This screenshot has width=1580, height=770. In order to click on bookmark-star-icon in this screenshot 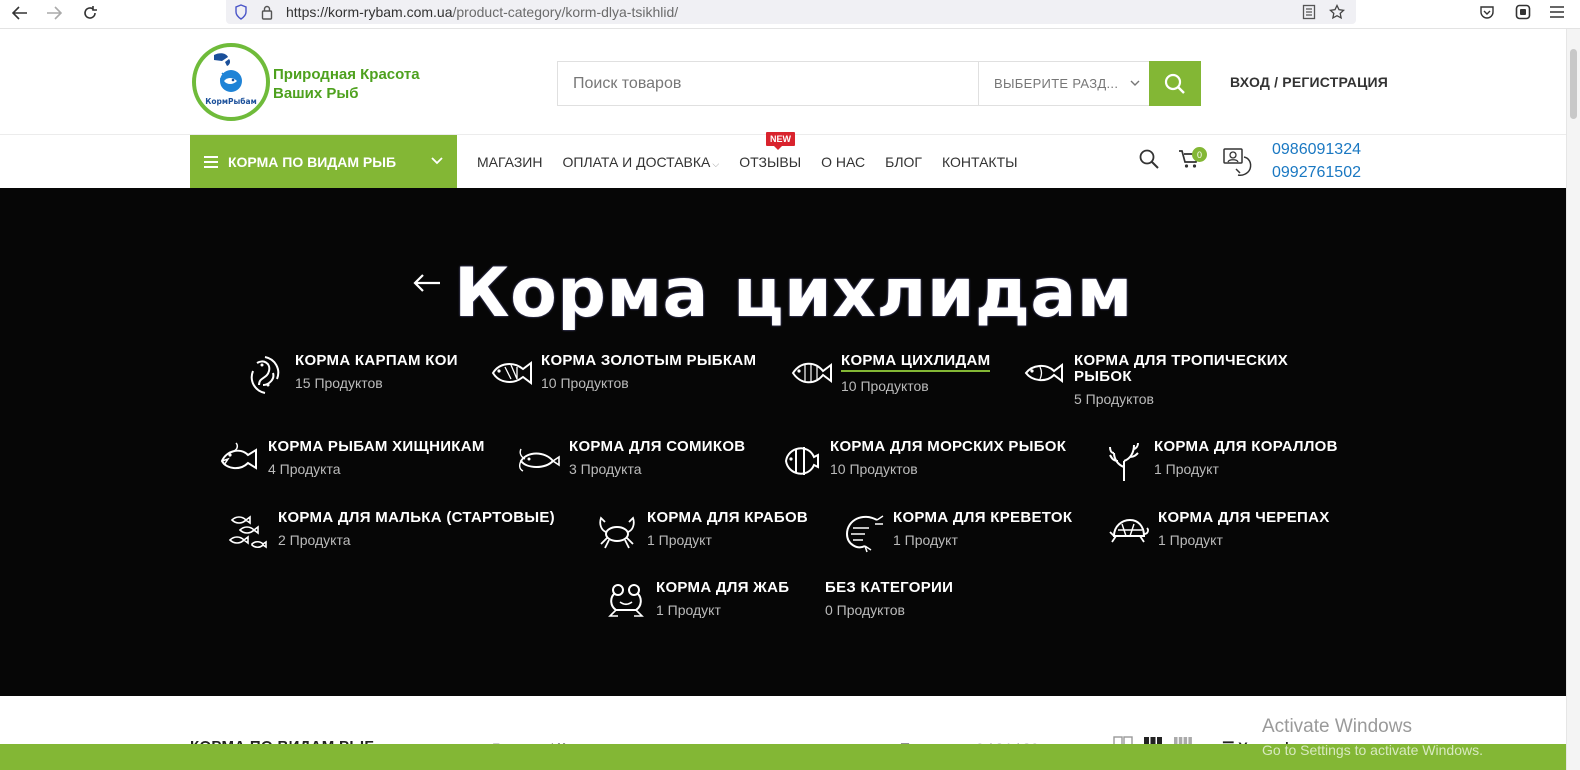, I will do `click(1337, 12)`.